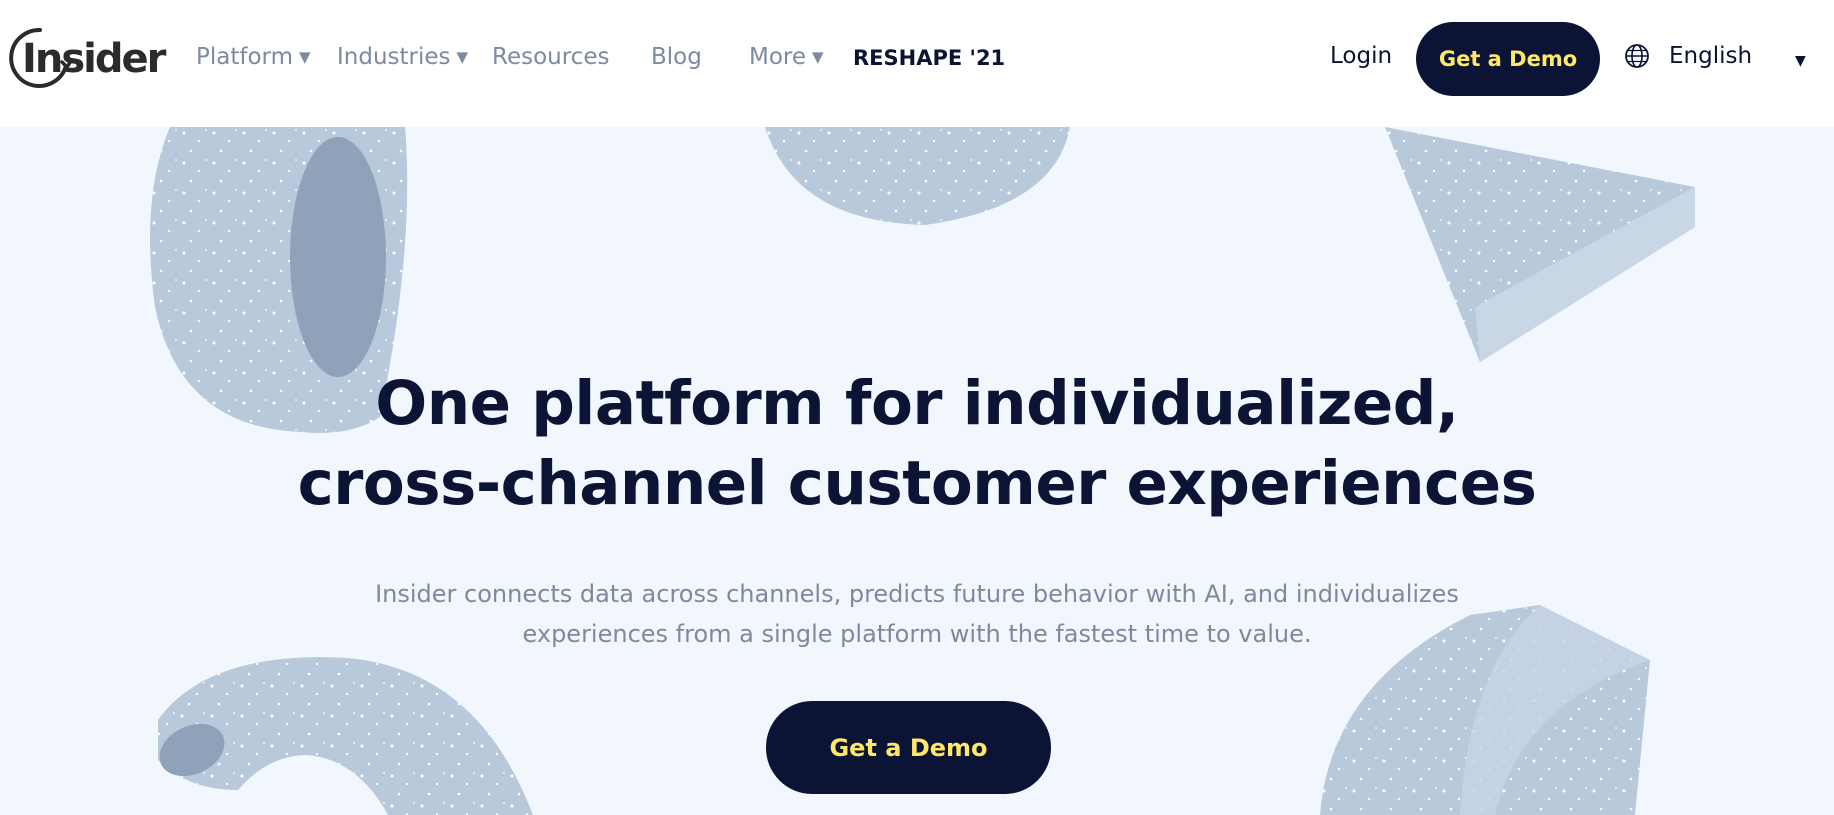 This screenshot has width=1834, height=815. What do you see at coordinates (917, 176) in the screenshot?
I see `decorative-half-disc-shape` at bounding box center [917, 176].